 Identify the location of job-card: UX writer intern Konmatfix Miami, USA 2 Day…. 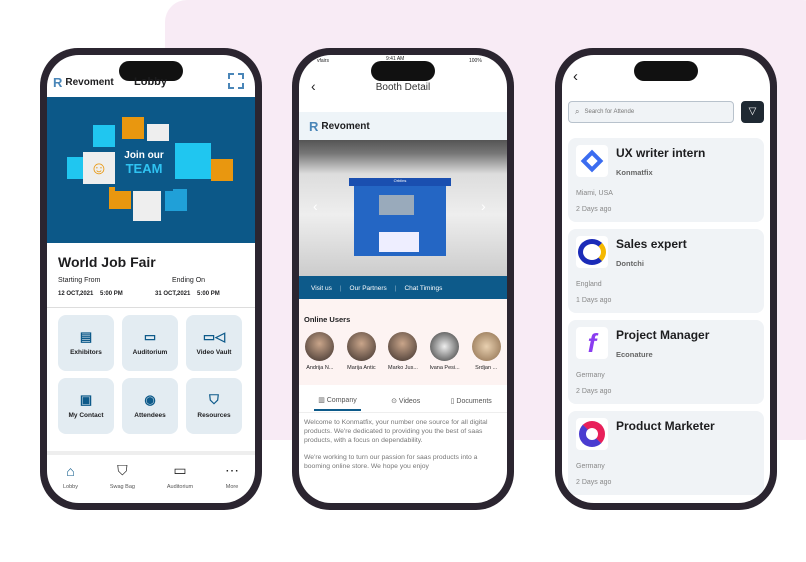
(666, 180).